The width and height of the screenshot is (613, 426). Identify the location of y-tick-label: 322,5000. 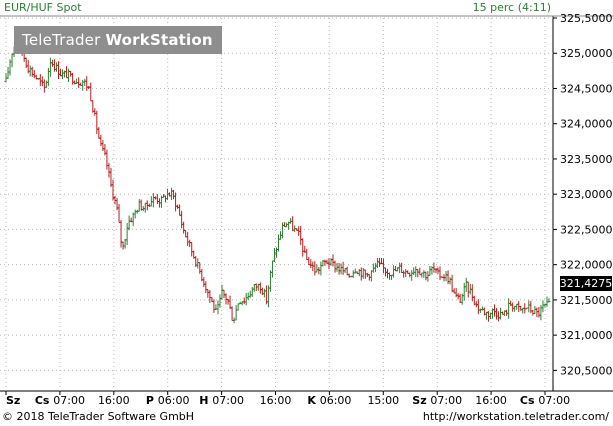
(586, 229).